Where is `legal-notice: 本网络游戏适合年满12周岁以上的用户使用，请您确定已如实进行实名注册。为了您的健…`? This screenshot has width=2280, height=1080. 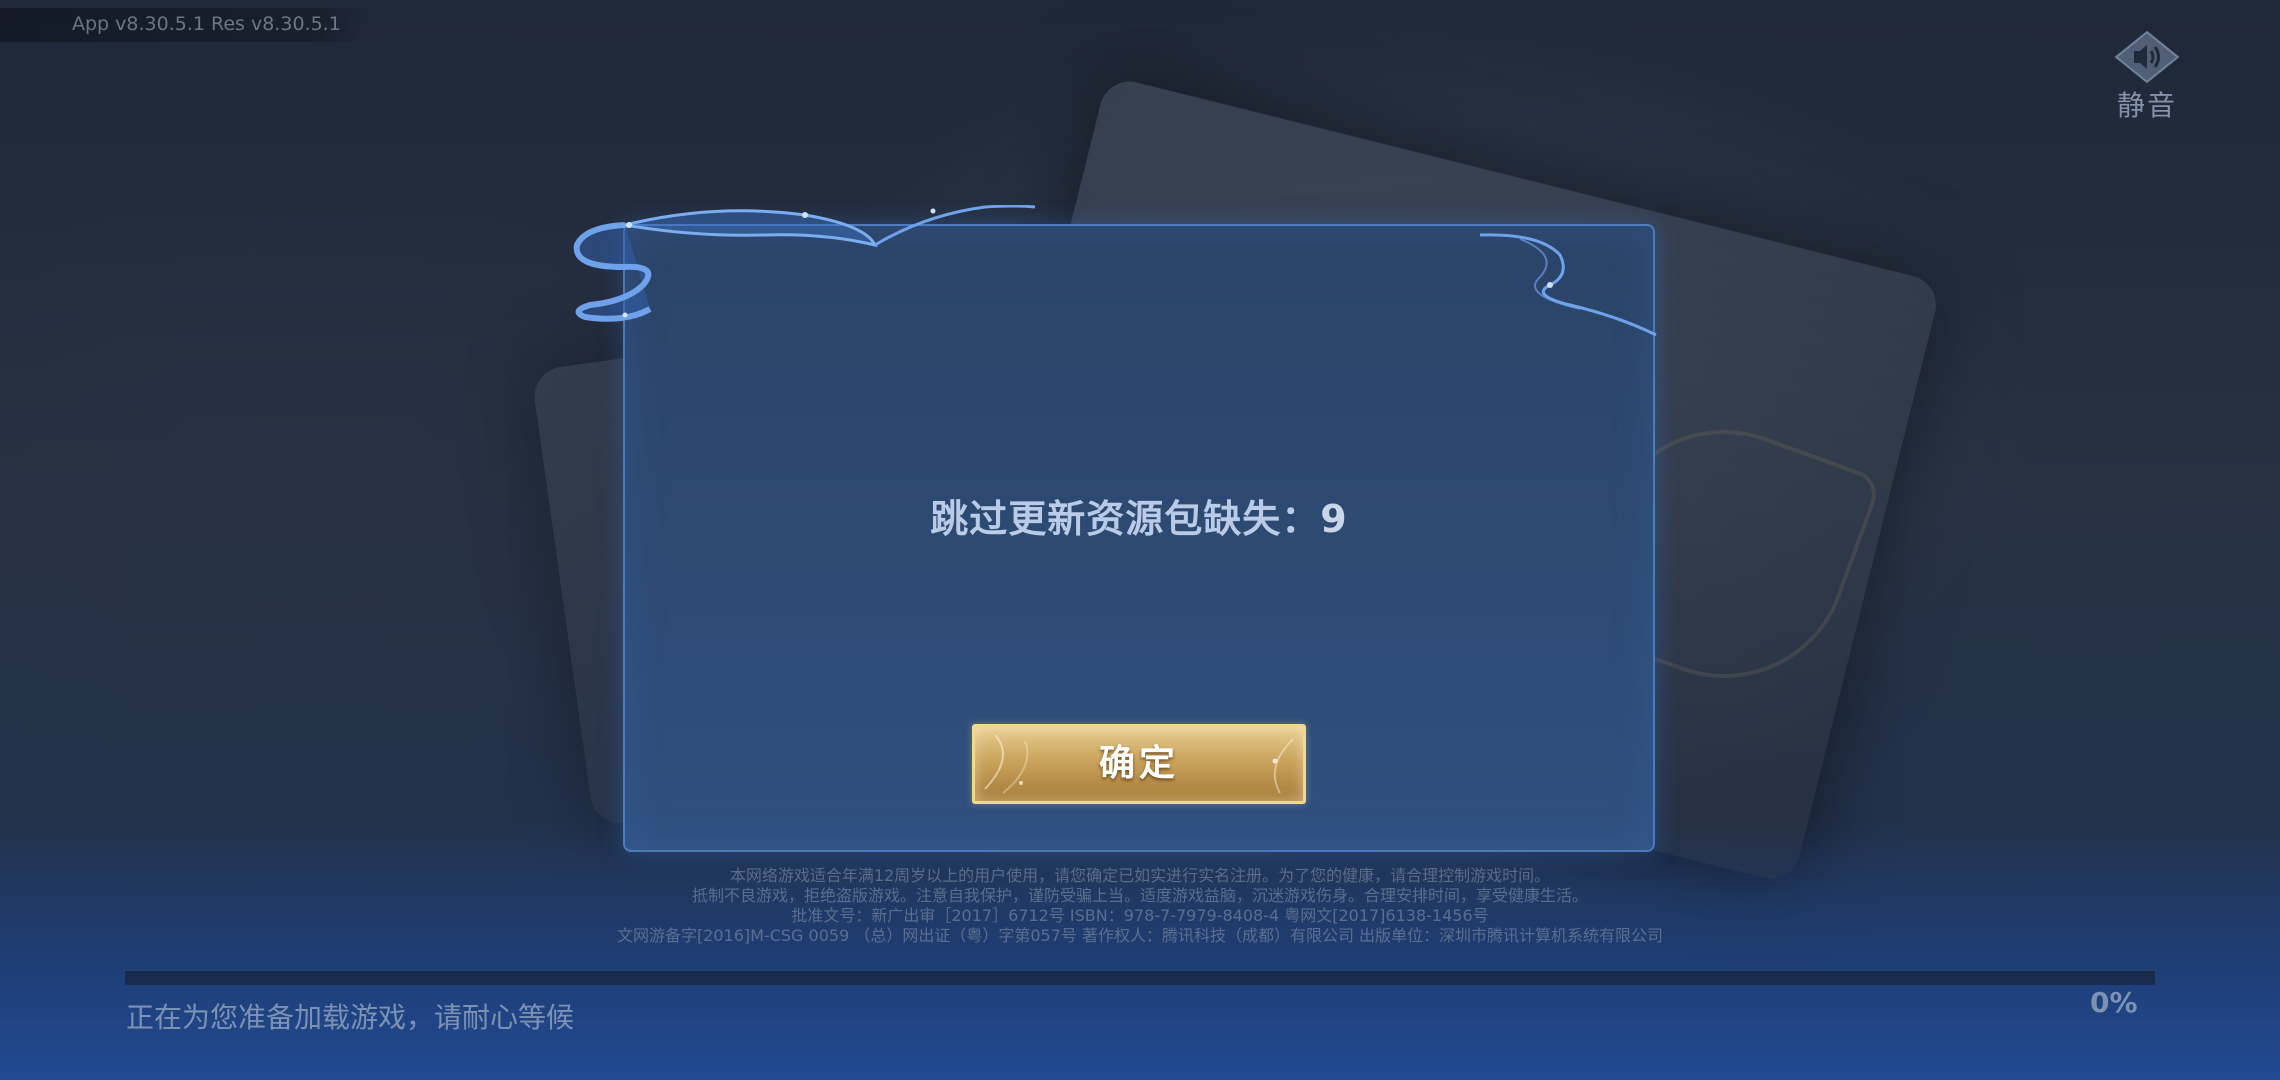
legal-notice: 本网络游戏适合年满12周岁以上的用户使用，请您确定已如实进行实名注册。为了您的健… is located at coordinates (1140, 906).